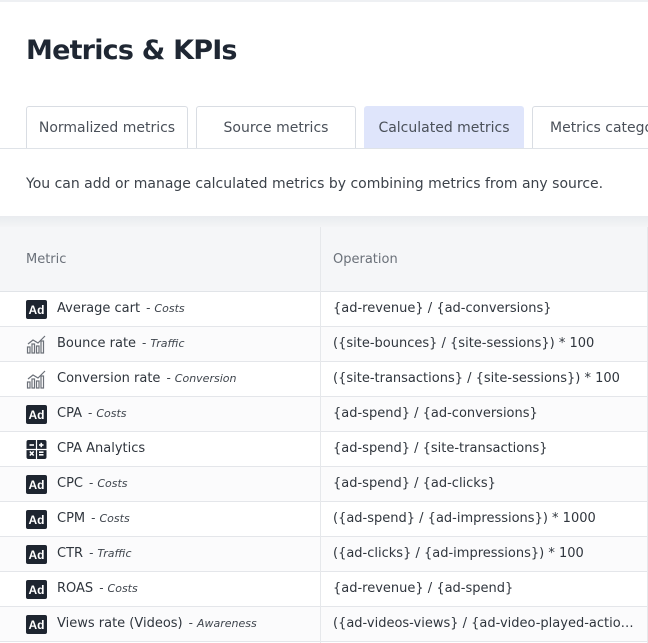  What do you see at coordinates (96, 343) in the screenshot?
I see `metric-name: Bounce rate` at bounding box center [96, 343].